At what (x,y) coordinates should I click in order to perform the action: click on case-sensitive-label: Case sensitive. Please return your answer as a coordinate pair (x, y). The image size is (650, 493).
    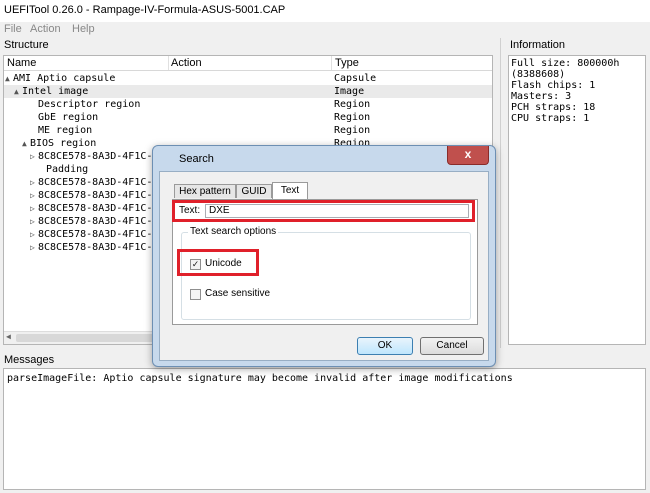
    Looking at the image, I should click on (237, 293).